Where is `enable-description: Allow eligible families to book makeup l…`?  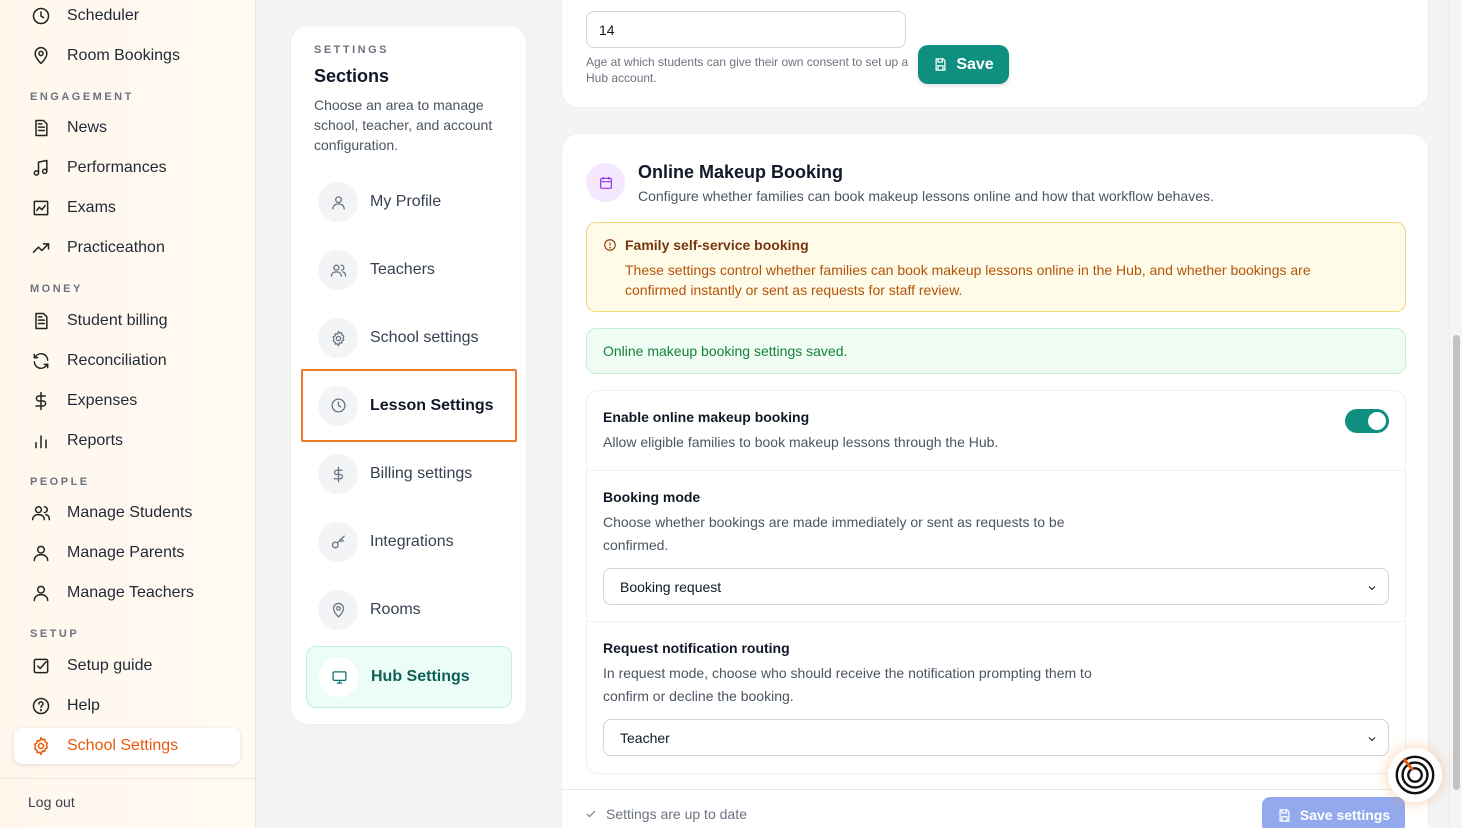
enable-description: Allow eligible families to book makeup l… is located at coordinates (801, 442).